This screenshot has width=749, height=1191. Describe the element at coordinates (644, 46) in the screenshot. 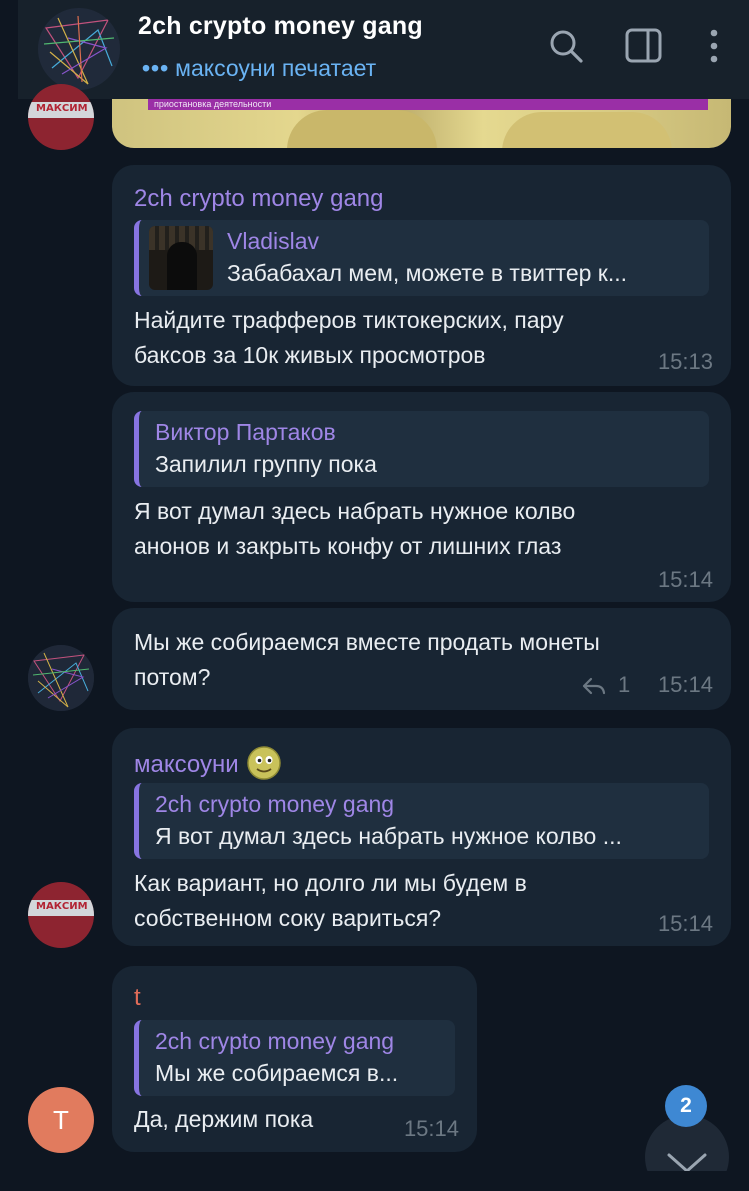

I see `sidebar-toggle-icon` at that location.